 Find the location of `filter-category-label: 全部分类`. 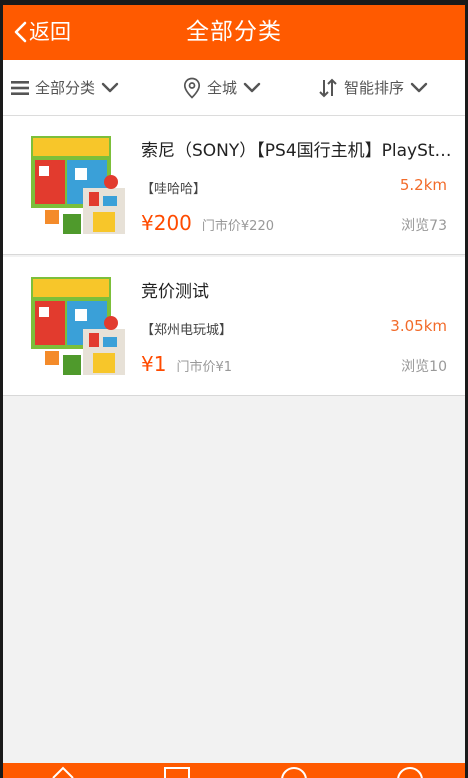

filter-category-label: 全部分类 is located at coordinates (65, 88).